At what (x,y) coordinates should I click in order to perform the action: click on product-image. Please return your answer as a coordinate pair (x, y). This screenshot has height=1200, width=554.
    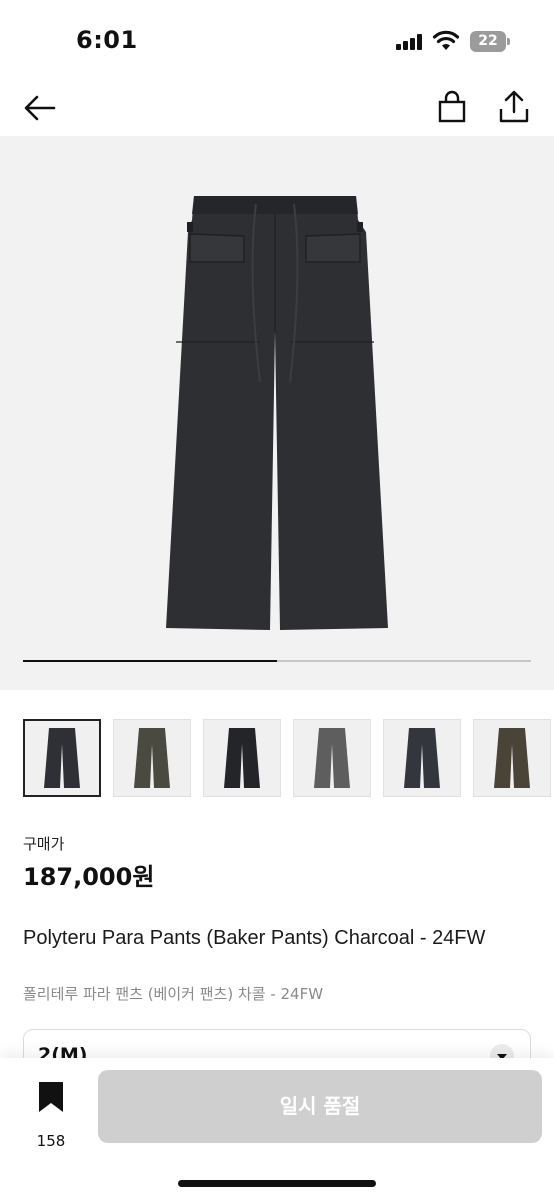
    Looking at the image, I should click on (277, 413).